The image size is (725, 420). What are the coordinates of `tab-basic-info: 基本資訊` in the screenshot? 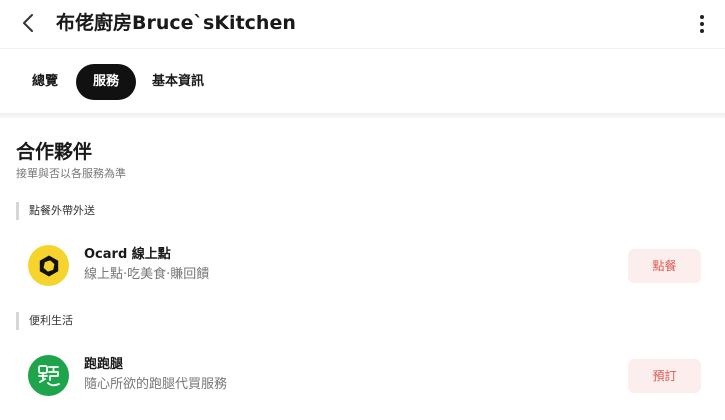 It's located at (178, 82).